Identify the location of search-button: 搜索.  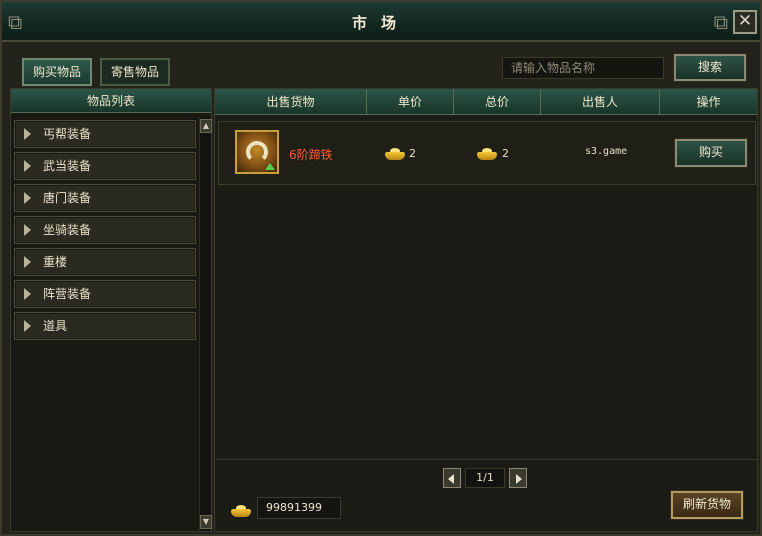
(710, 67).